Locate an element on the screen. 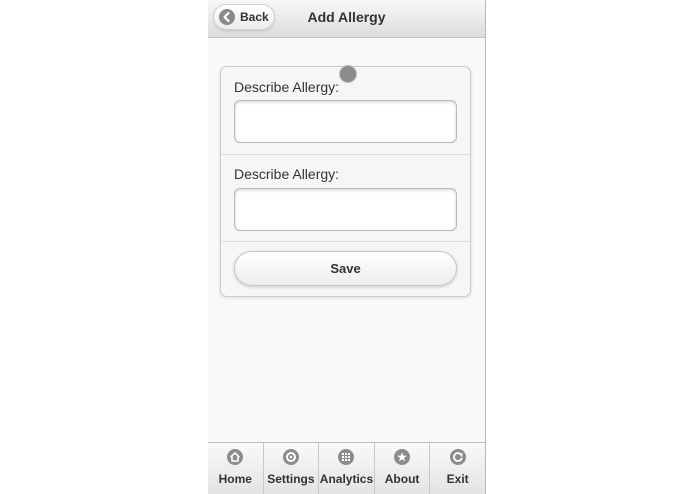 This screenshot has width=695, height=494. nav-item-settings: Settings is located at coordinates (292, 468).